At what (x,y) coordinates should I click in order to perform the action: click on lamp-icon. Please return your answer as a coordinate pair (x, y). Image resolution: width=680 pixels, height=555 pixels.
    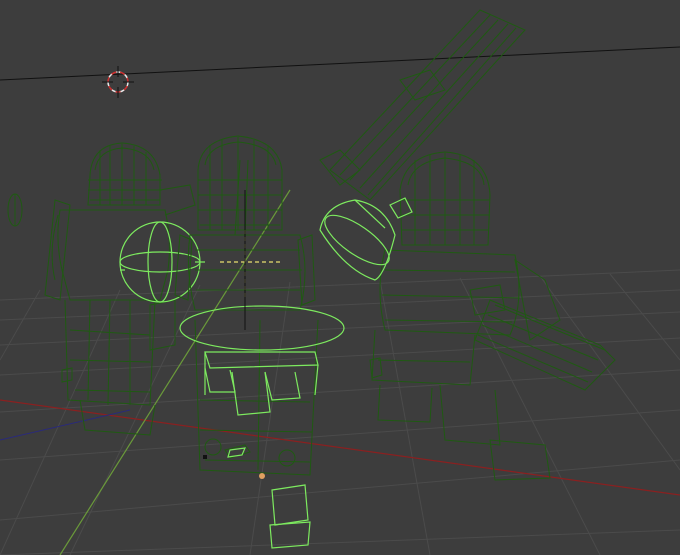
    Looking at the image, I should click on (15, 210).